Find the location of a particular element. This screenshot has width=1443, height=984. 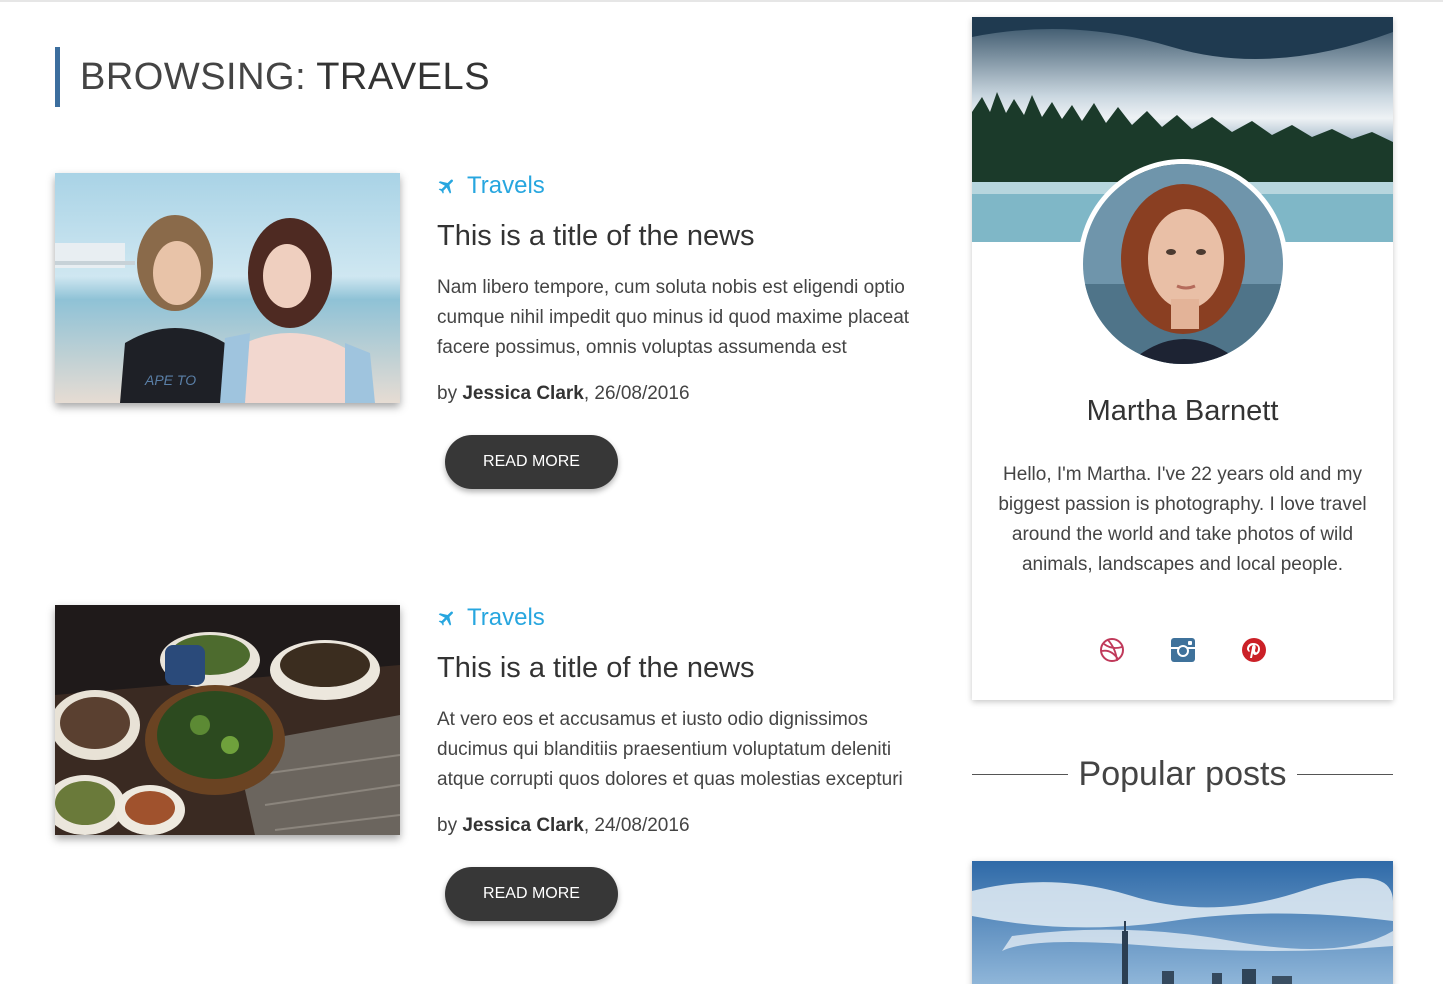

social-links is located at coordinates (1182, 650).